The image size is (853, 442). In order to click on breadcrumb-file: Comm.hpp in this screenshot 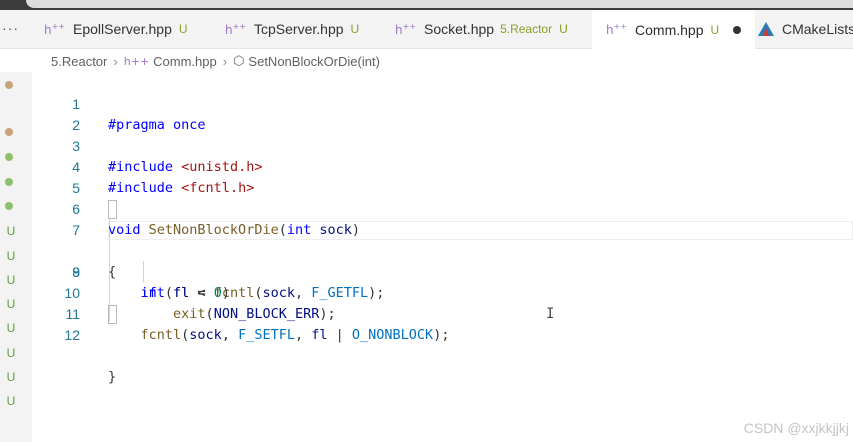, I will do `click(185, 61)`.